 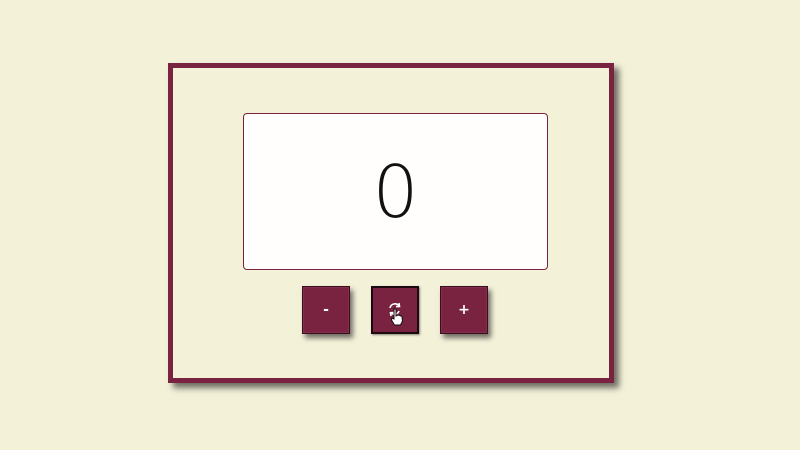 I want to click on counter-value: 0, so click(x=395, y=191).